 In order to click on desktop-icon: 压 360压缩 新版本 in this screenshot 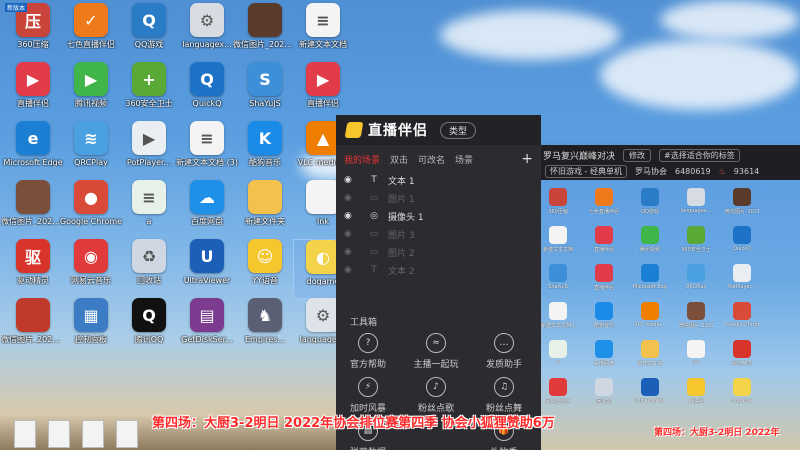, I will do `click(33, 33)`.